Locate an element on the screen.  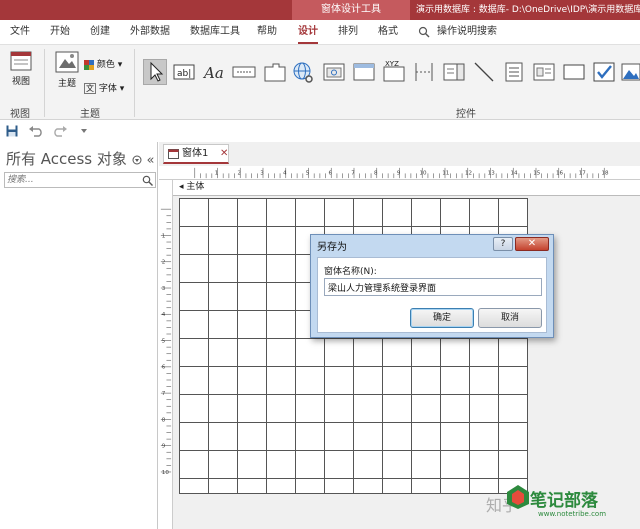
tell-me-search: 操作说明搜索 is located at coordinates (467, 32).